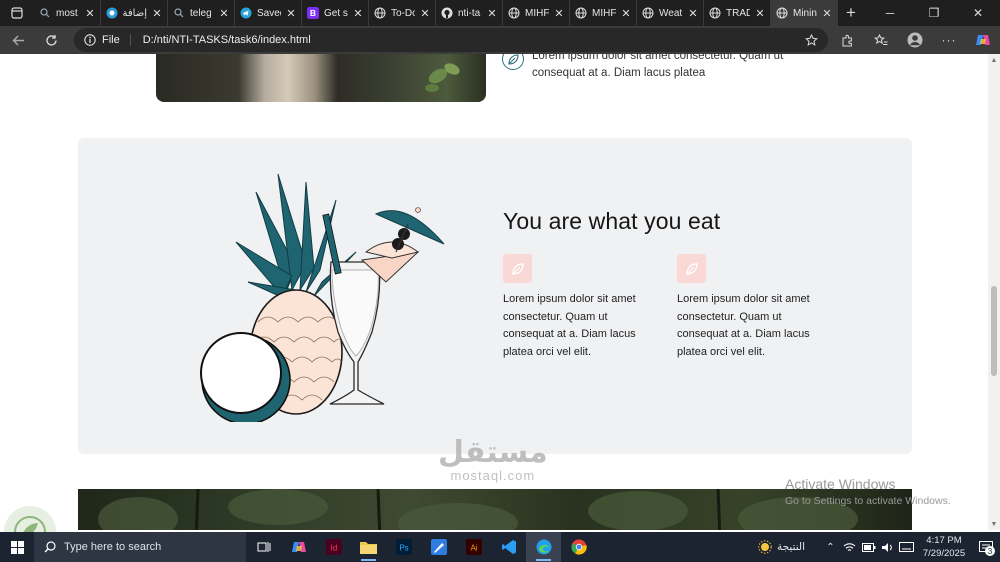 The width and height of the screenshot is (1000, 562). Describe the element at coordinates (322, 297) in the screenshot. I see `pineapple-cocktail-illustration` at that location.